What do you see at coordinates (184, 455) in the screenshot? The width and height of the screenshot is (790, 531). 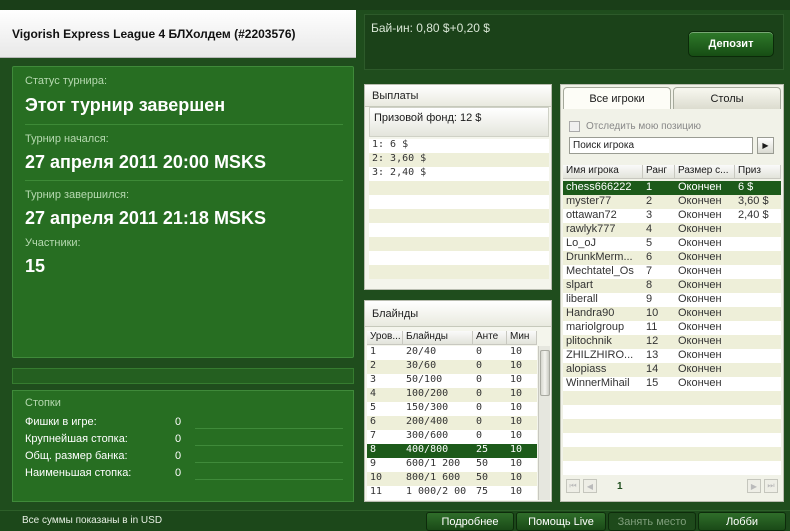 I see `stack-row: Общ. размер банка: 0` at bounding box center [184, 455].